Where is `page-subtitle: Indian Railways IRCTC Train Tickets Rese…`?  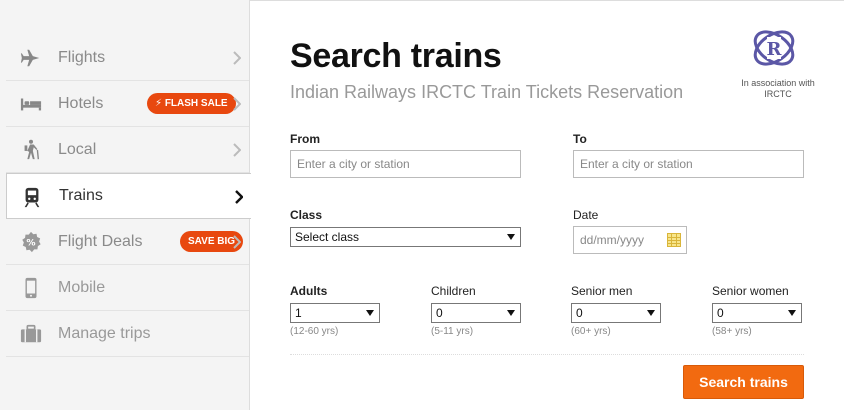 page-subtitle: Indian Railways IRCTC Train Tickets Rese… is located at coordinates (487, 92).